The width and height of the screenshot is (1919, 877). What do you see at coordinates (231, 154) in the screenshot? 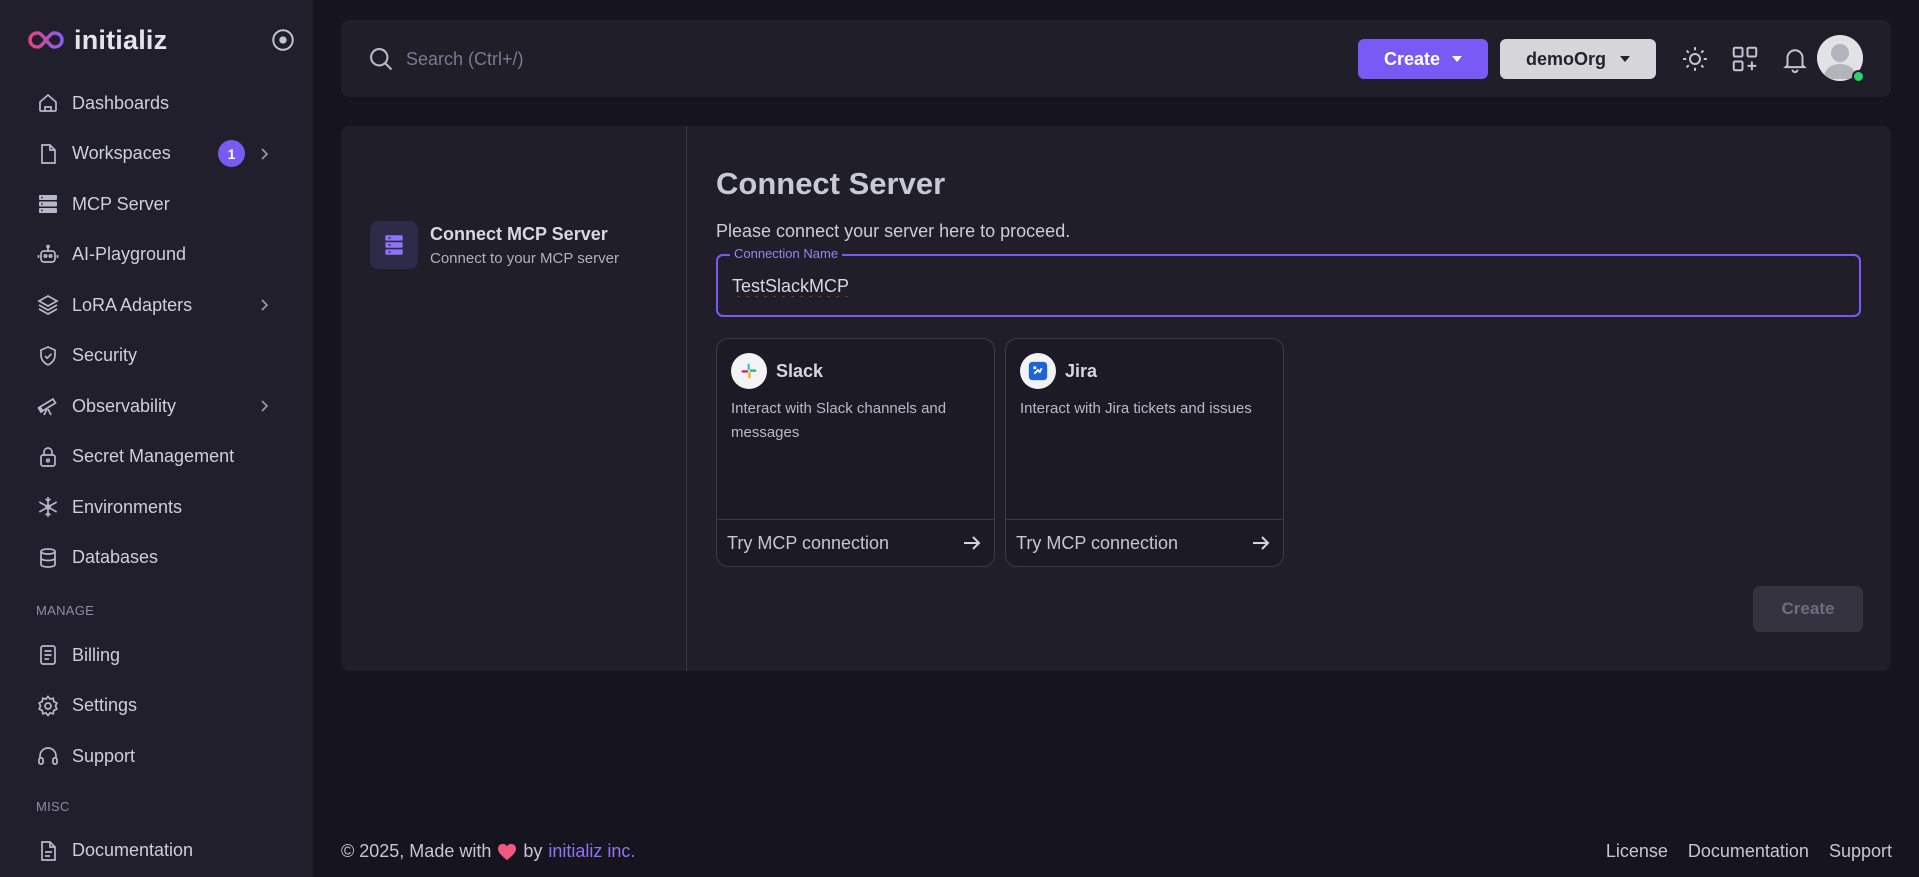
I see `notification-badge: 1` at bounding box center [231, 154].